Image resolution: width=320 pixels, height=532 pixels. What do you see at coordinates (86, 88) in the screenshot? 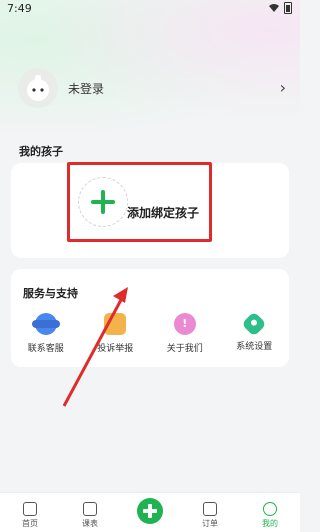
I see `login-status: 未登录` at bounding box center [86, 88].